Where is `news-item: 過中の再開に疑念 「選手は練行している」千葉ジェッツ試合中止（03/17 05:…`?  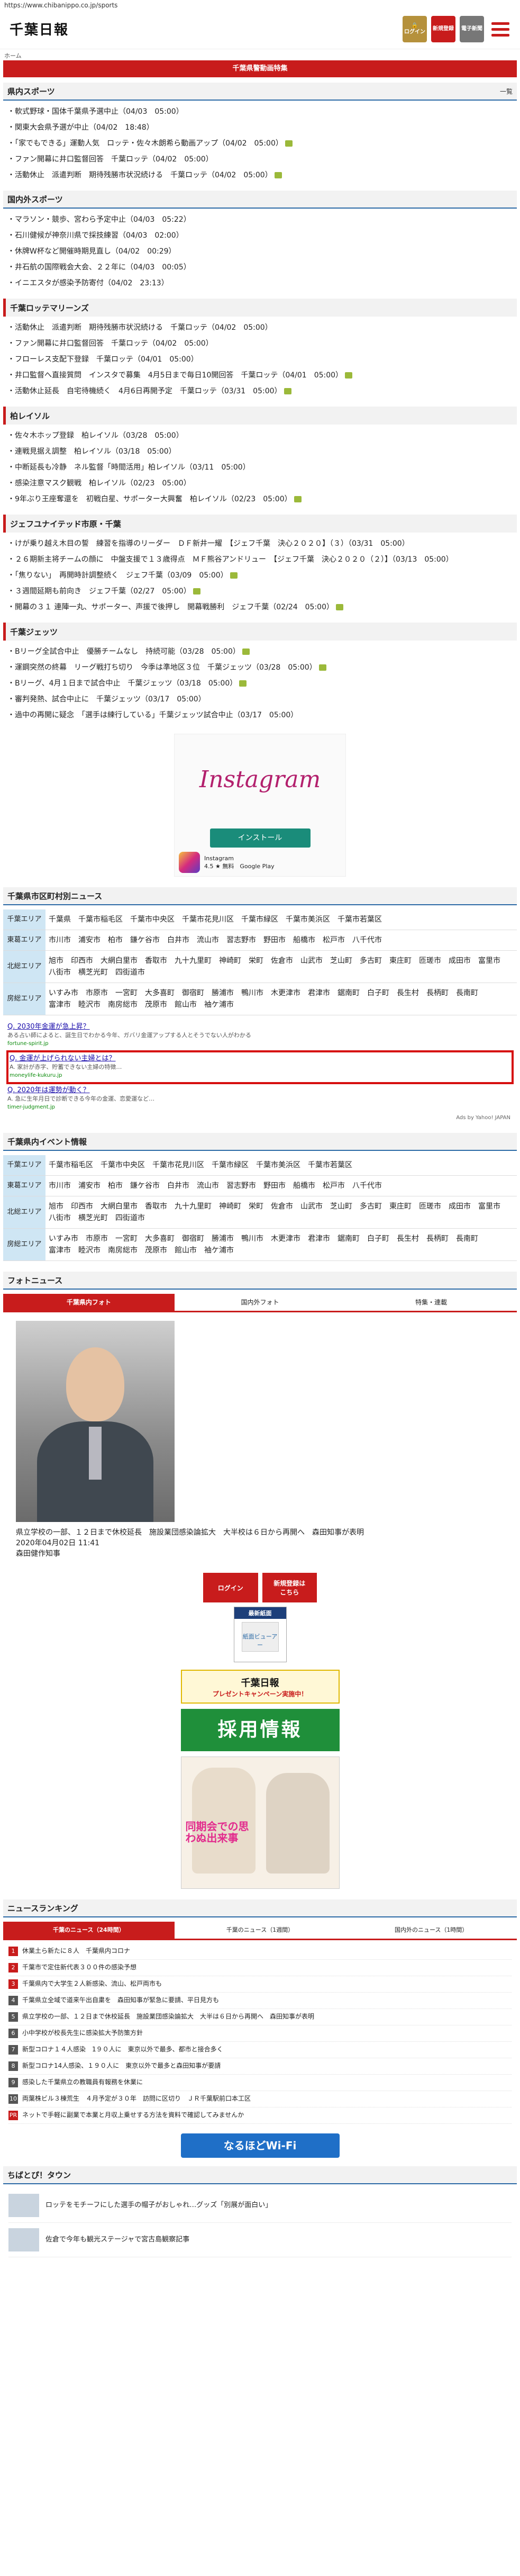 news-item: 過中の再開に疑念 「選手は練行している」千葉ジェッツ試合中止（03/17 05:… is located at coordinates (260, 715).